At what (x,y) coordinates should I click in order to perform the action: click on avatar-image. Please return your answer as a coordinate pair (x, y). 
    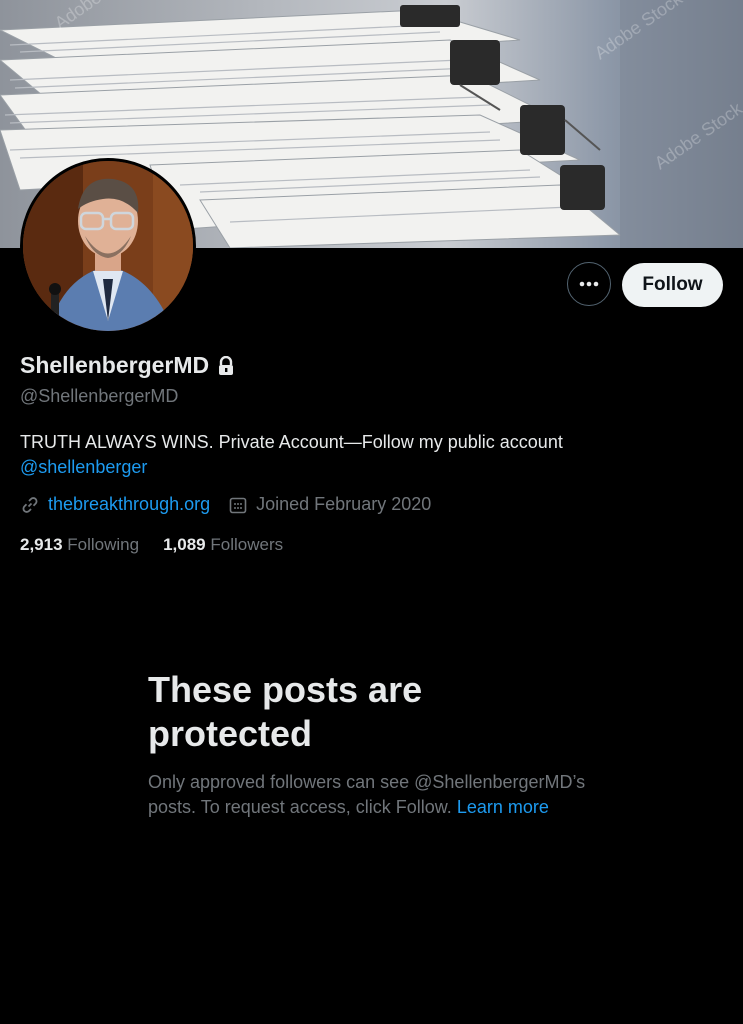
    Looking at the image, I should click on (108, 246).